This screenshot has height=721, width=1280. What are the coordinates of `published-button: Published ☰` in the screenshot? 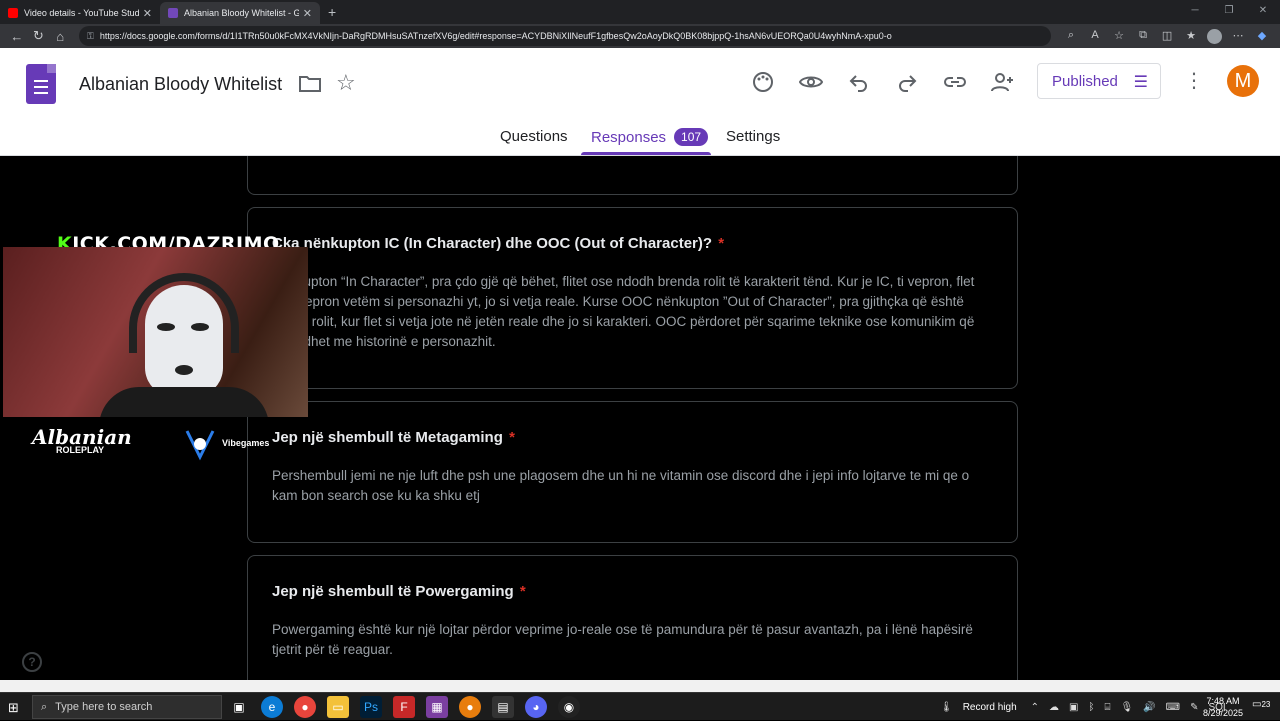 It's located at (1099, 81).